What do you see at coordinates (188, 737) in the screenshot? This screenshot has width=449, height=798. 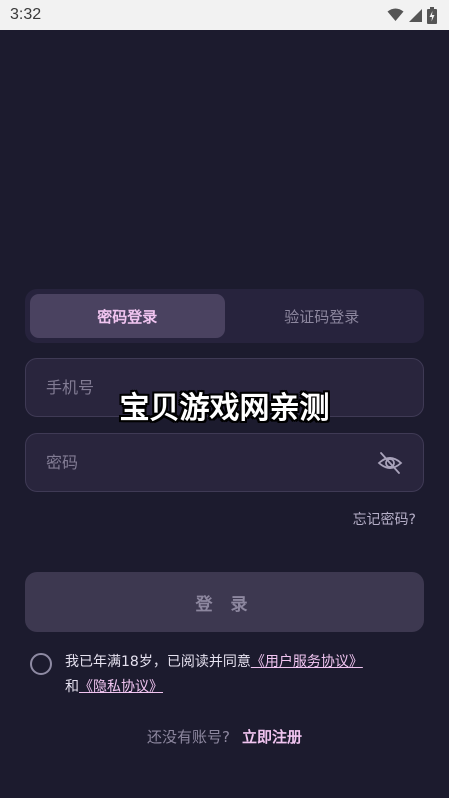 I see `register-prompt: 还没有账号?` at bounding box center [188, 737].